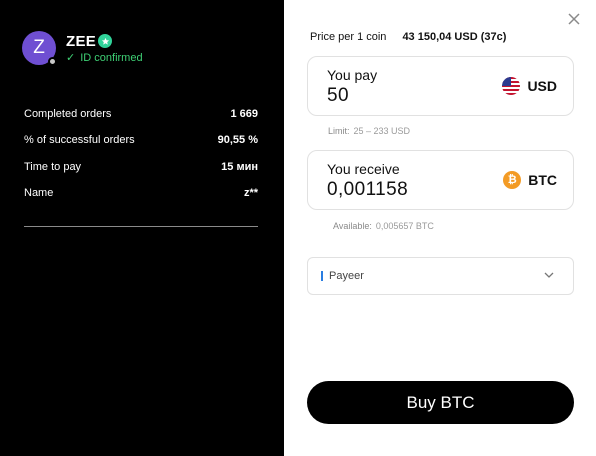 The height and width of the screenshot is (456, 596). What do you see at coordinates (440, 180) in the screenshot?
I see `receive-amount-box: You receive 0,001158 ₿ BTC` at bounding box center [440, 180].